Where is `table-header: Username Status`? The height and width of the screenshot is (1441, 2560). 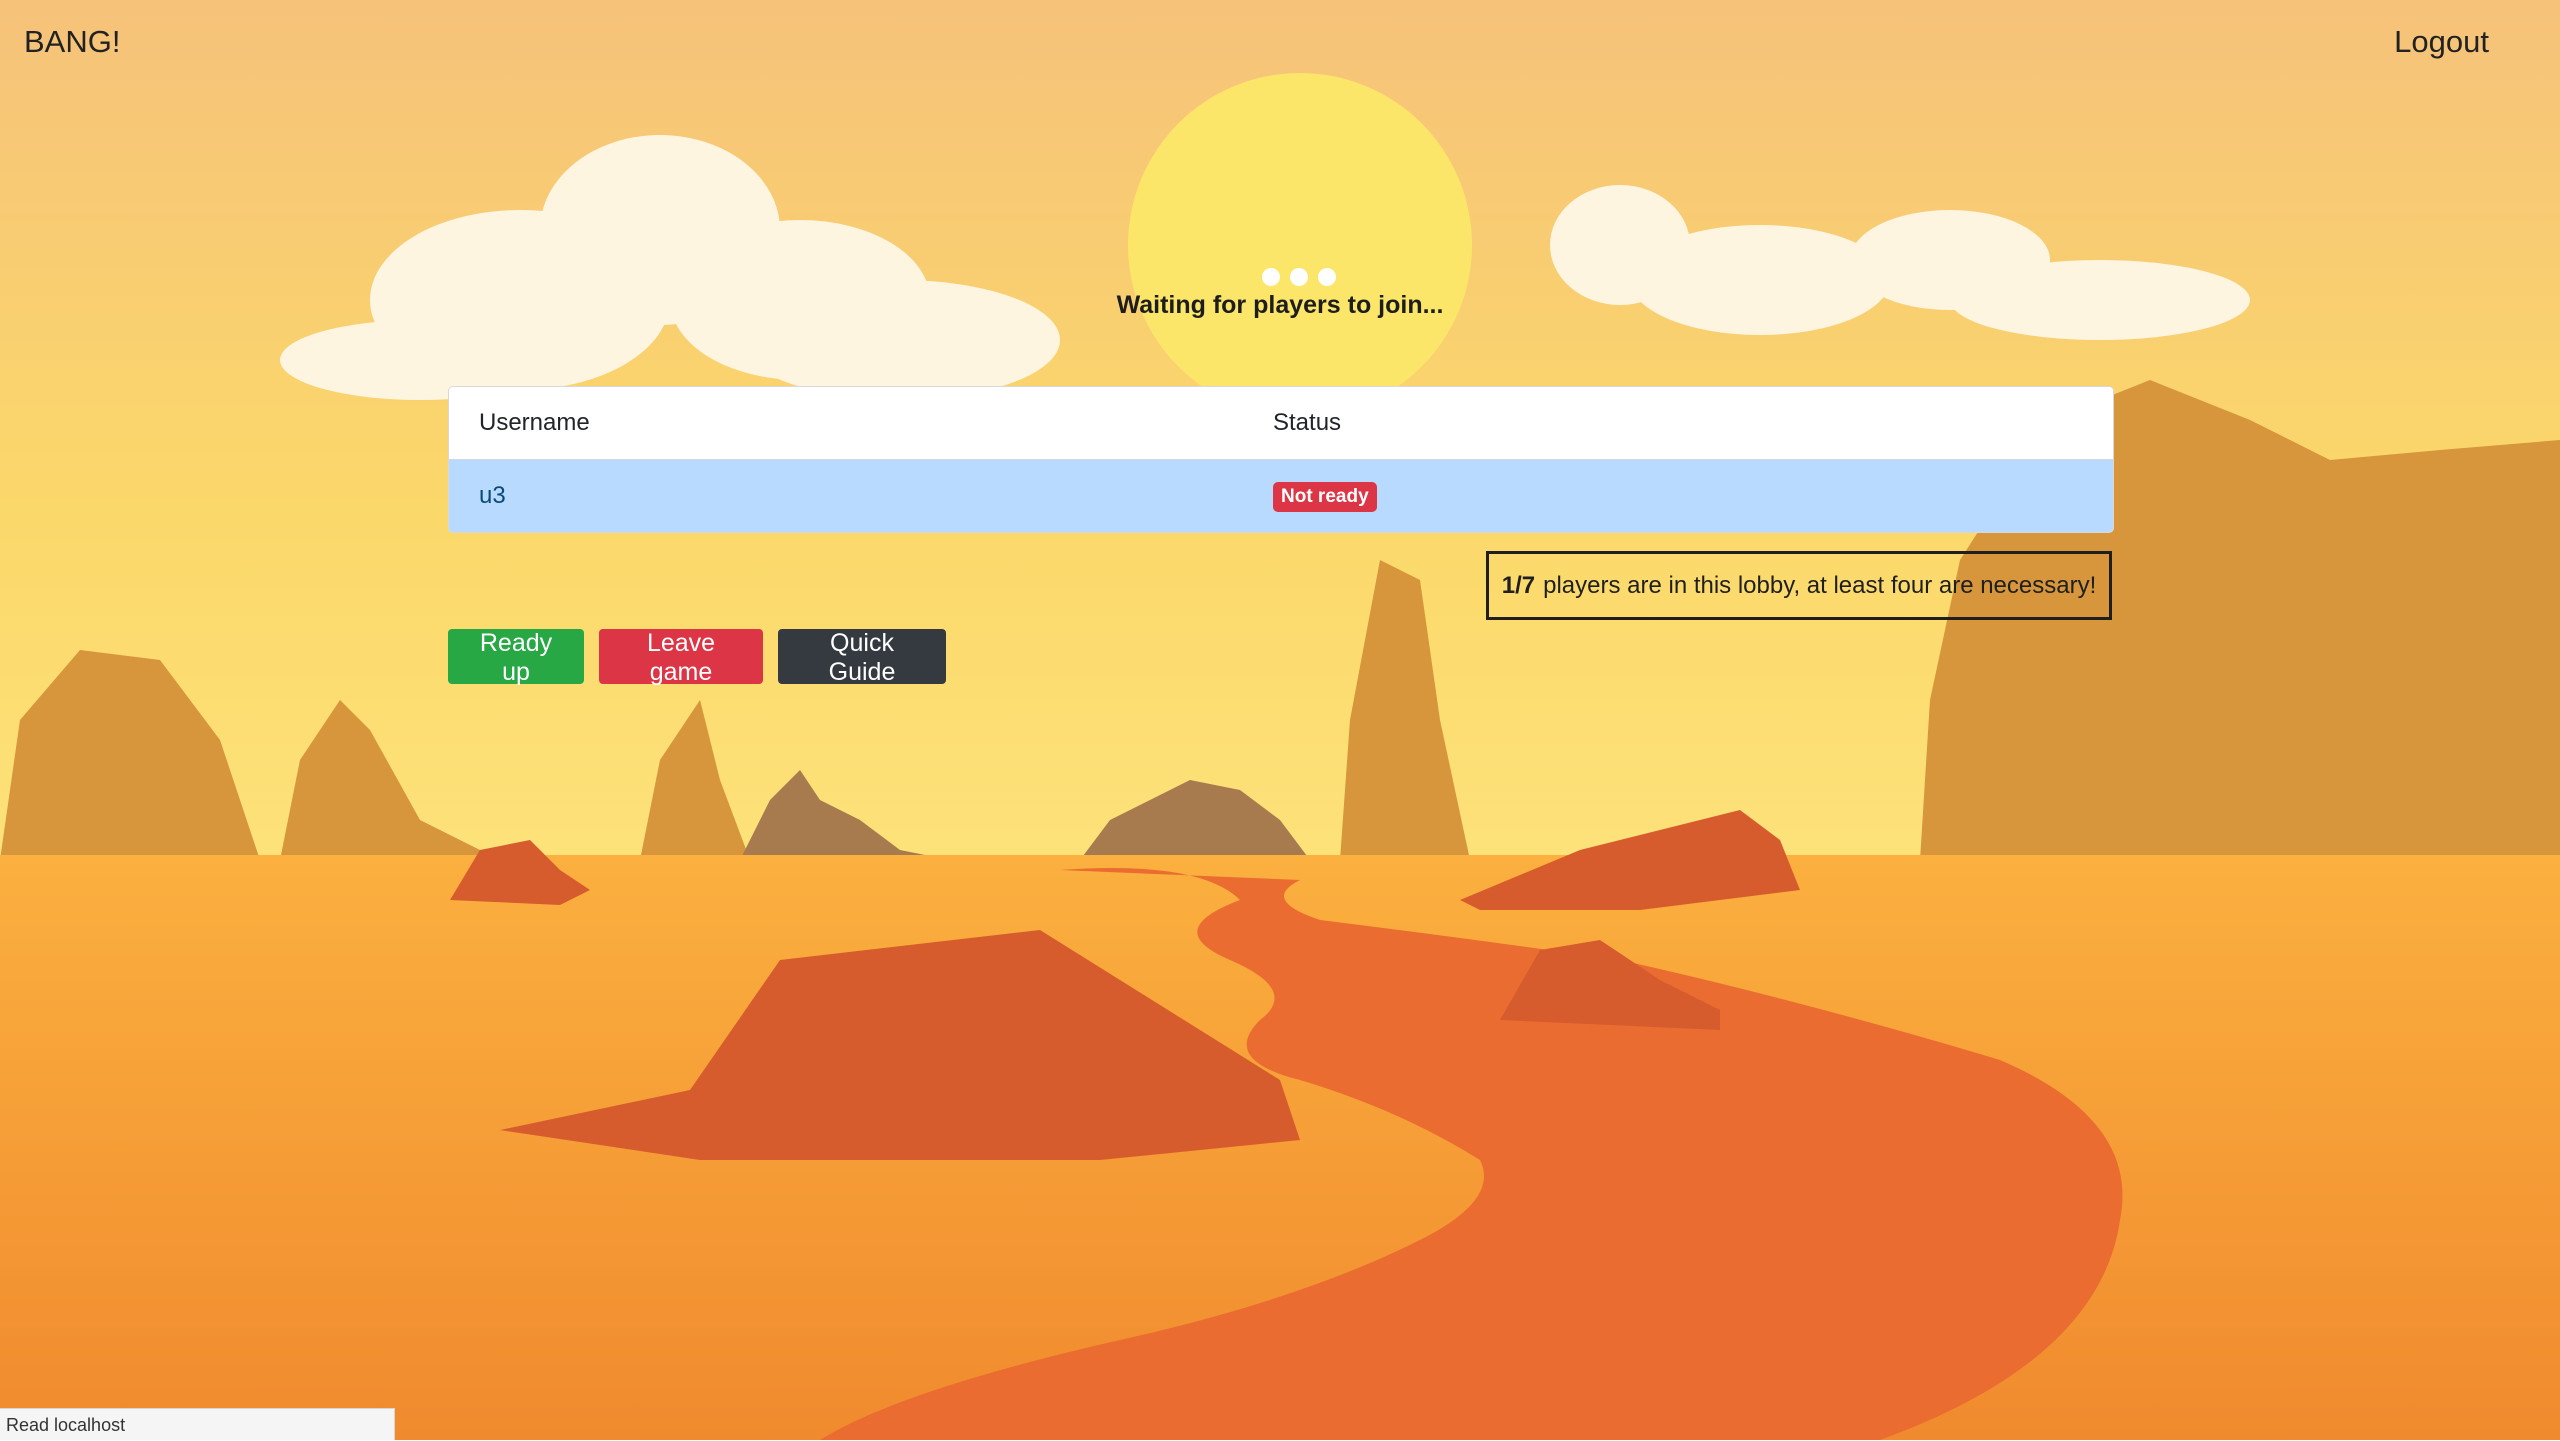
table-header: Username Status is located at coordinates (1281, 423).